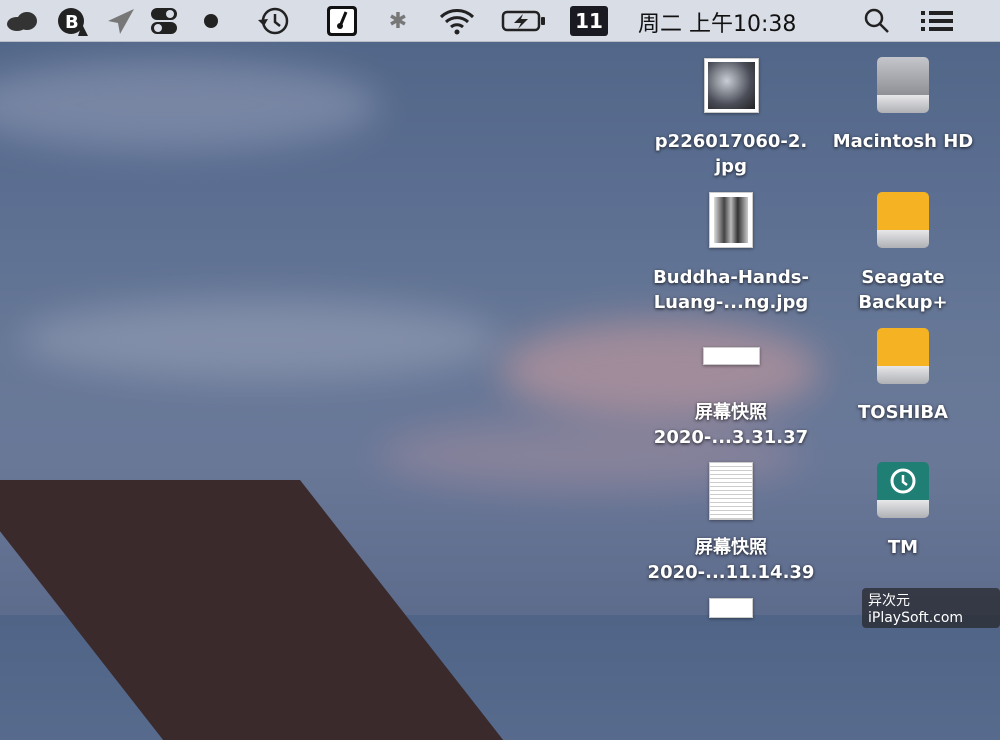 This screenshot has width=1000, height=740. Describe the element at coordinates (731, 290) in the screenshot. I see `file-label: Buddha-Hands- Luang-...ng.jpg` at that location.